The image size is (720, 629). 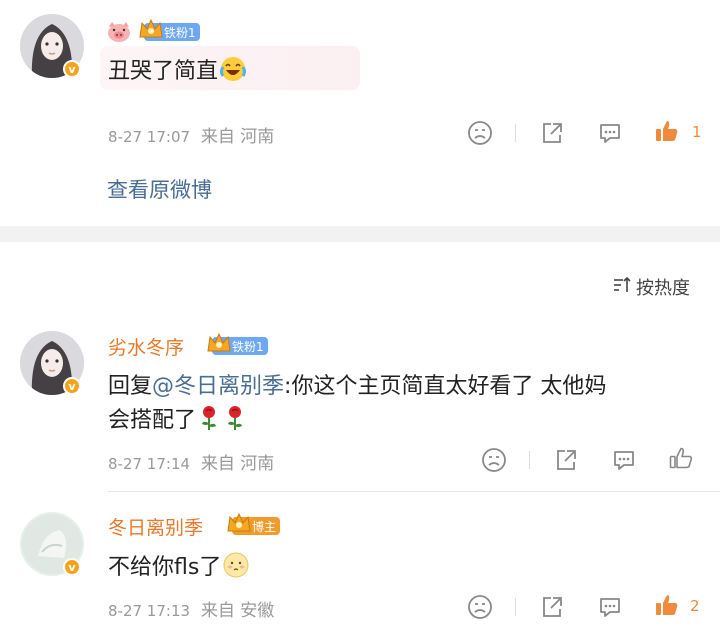 I want to click on sort-icon, so click(x=622, y=287).